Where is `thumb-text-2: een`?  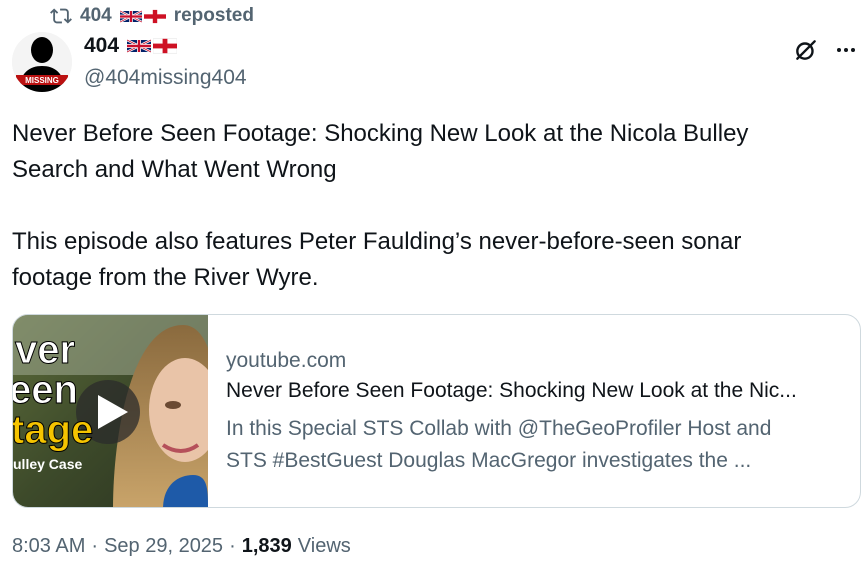 thumb-text-2: een is located at coordinates (45, 390).